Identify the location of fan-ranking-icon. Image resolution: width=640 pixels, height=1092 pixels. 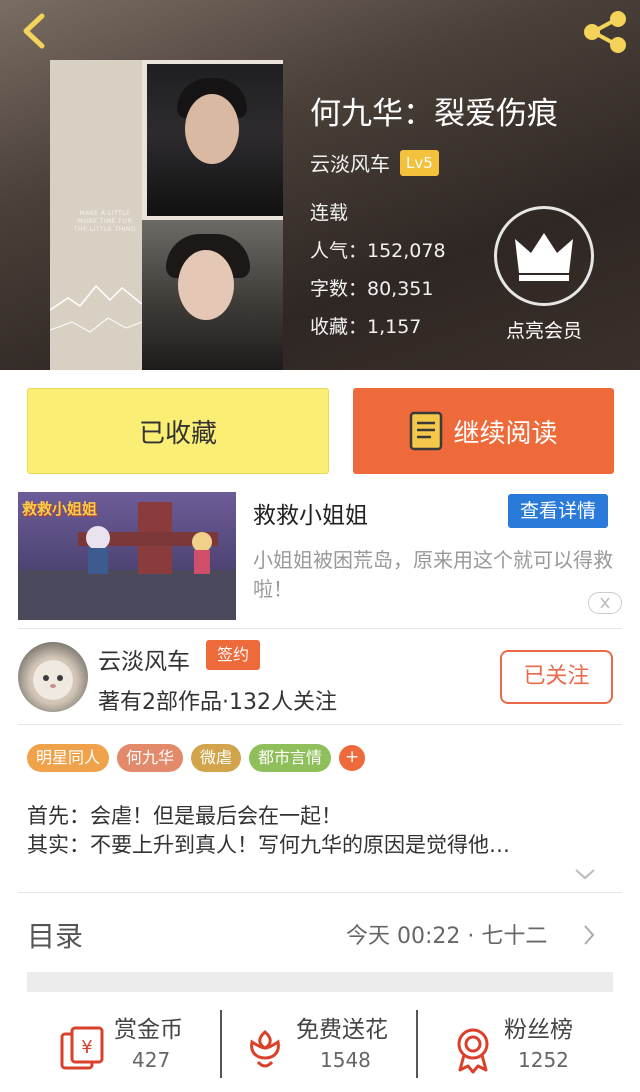
(473, 1051).